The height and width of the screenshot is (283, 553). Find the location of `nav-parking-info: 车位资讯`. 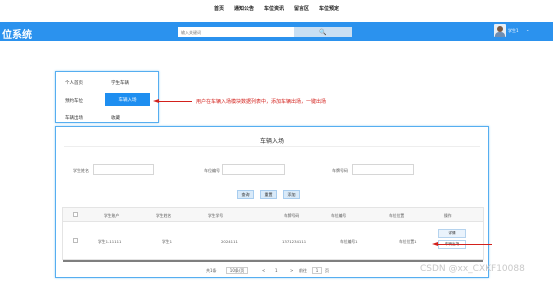

nav-parking-info: 车位资讯 is located at coordinates (274, 8).